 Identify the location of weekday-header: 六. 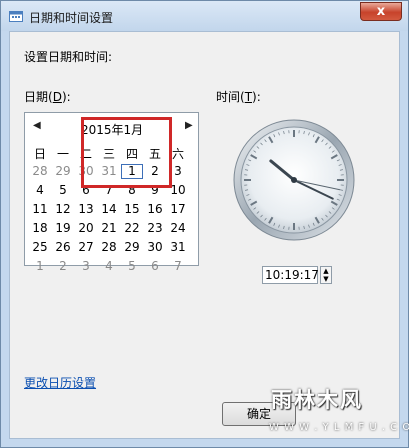
(177, 154).